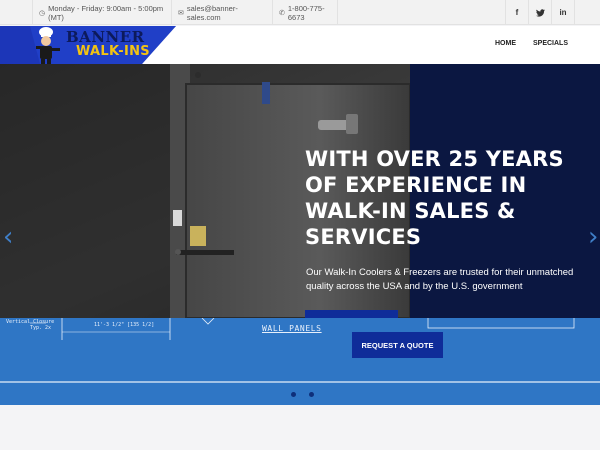  I want to click on twitter-icon, so click(539, 12).